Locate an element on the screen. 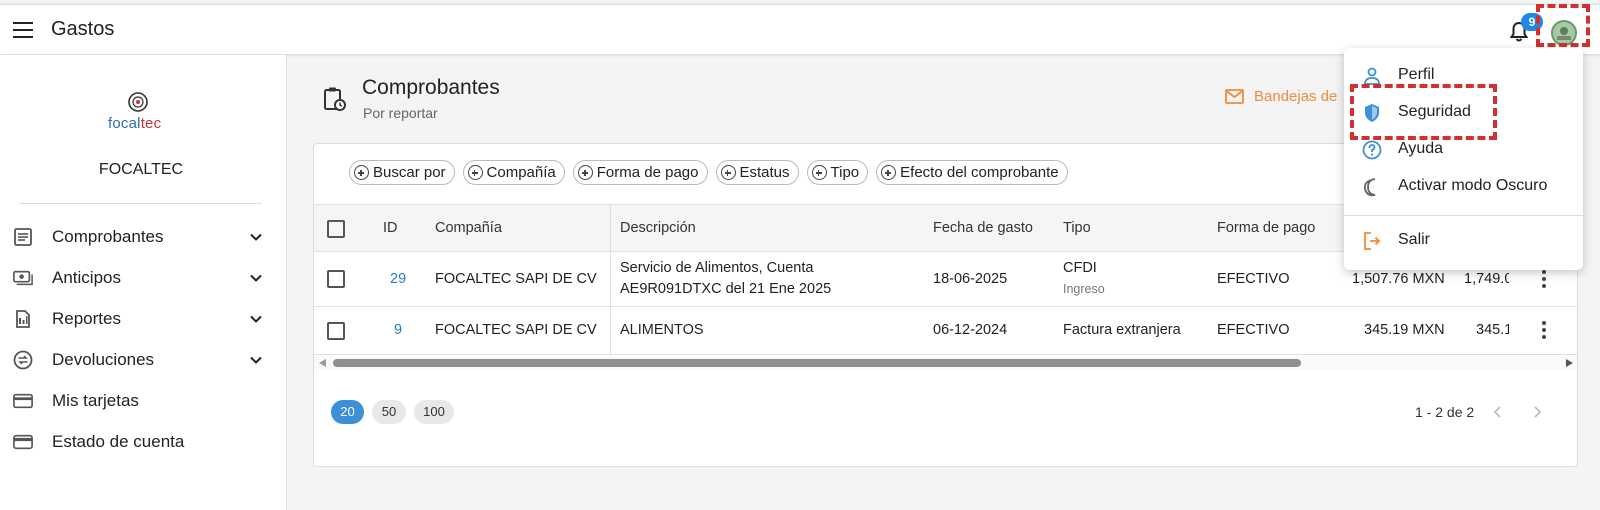  menu-item-salir: Salir is located at coordinates (1463, 240).